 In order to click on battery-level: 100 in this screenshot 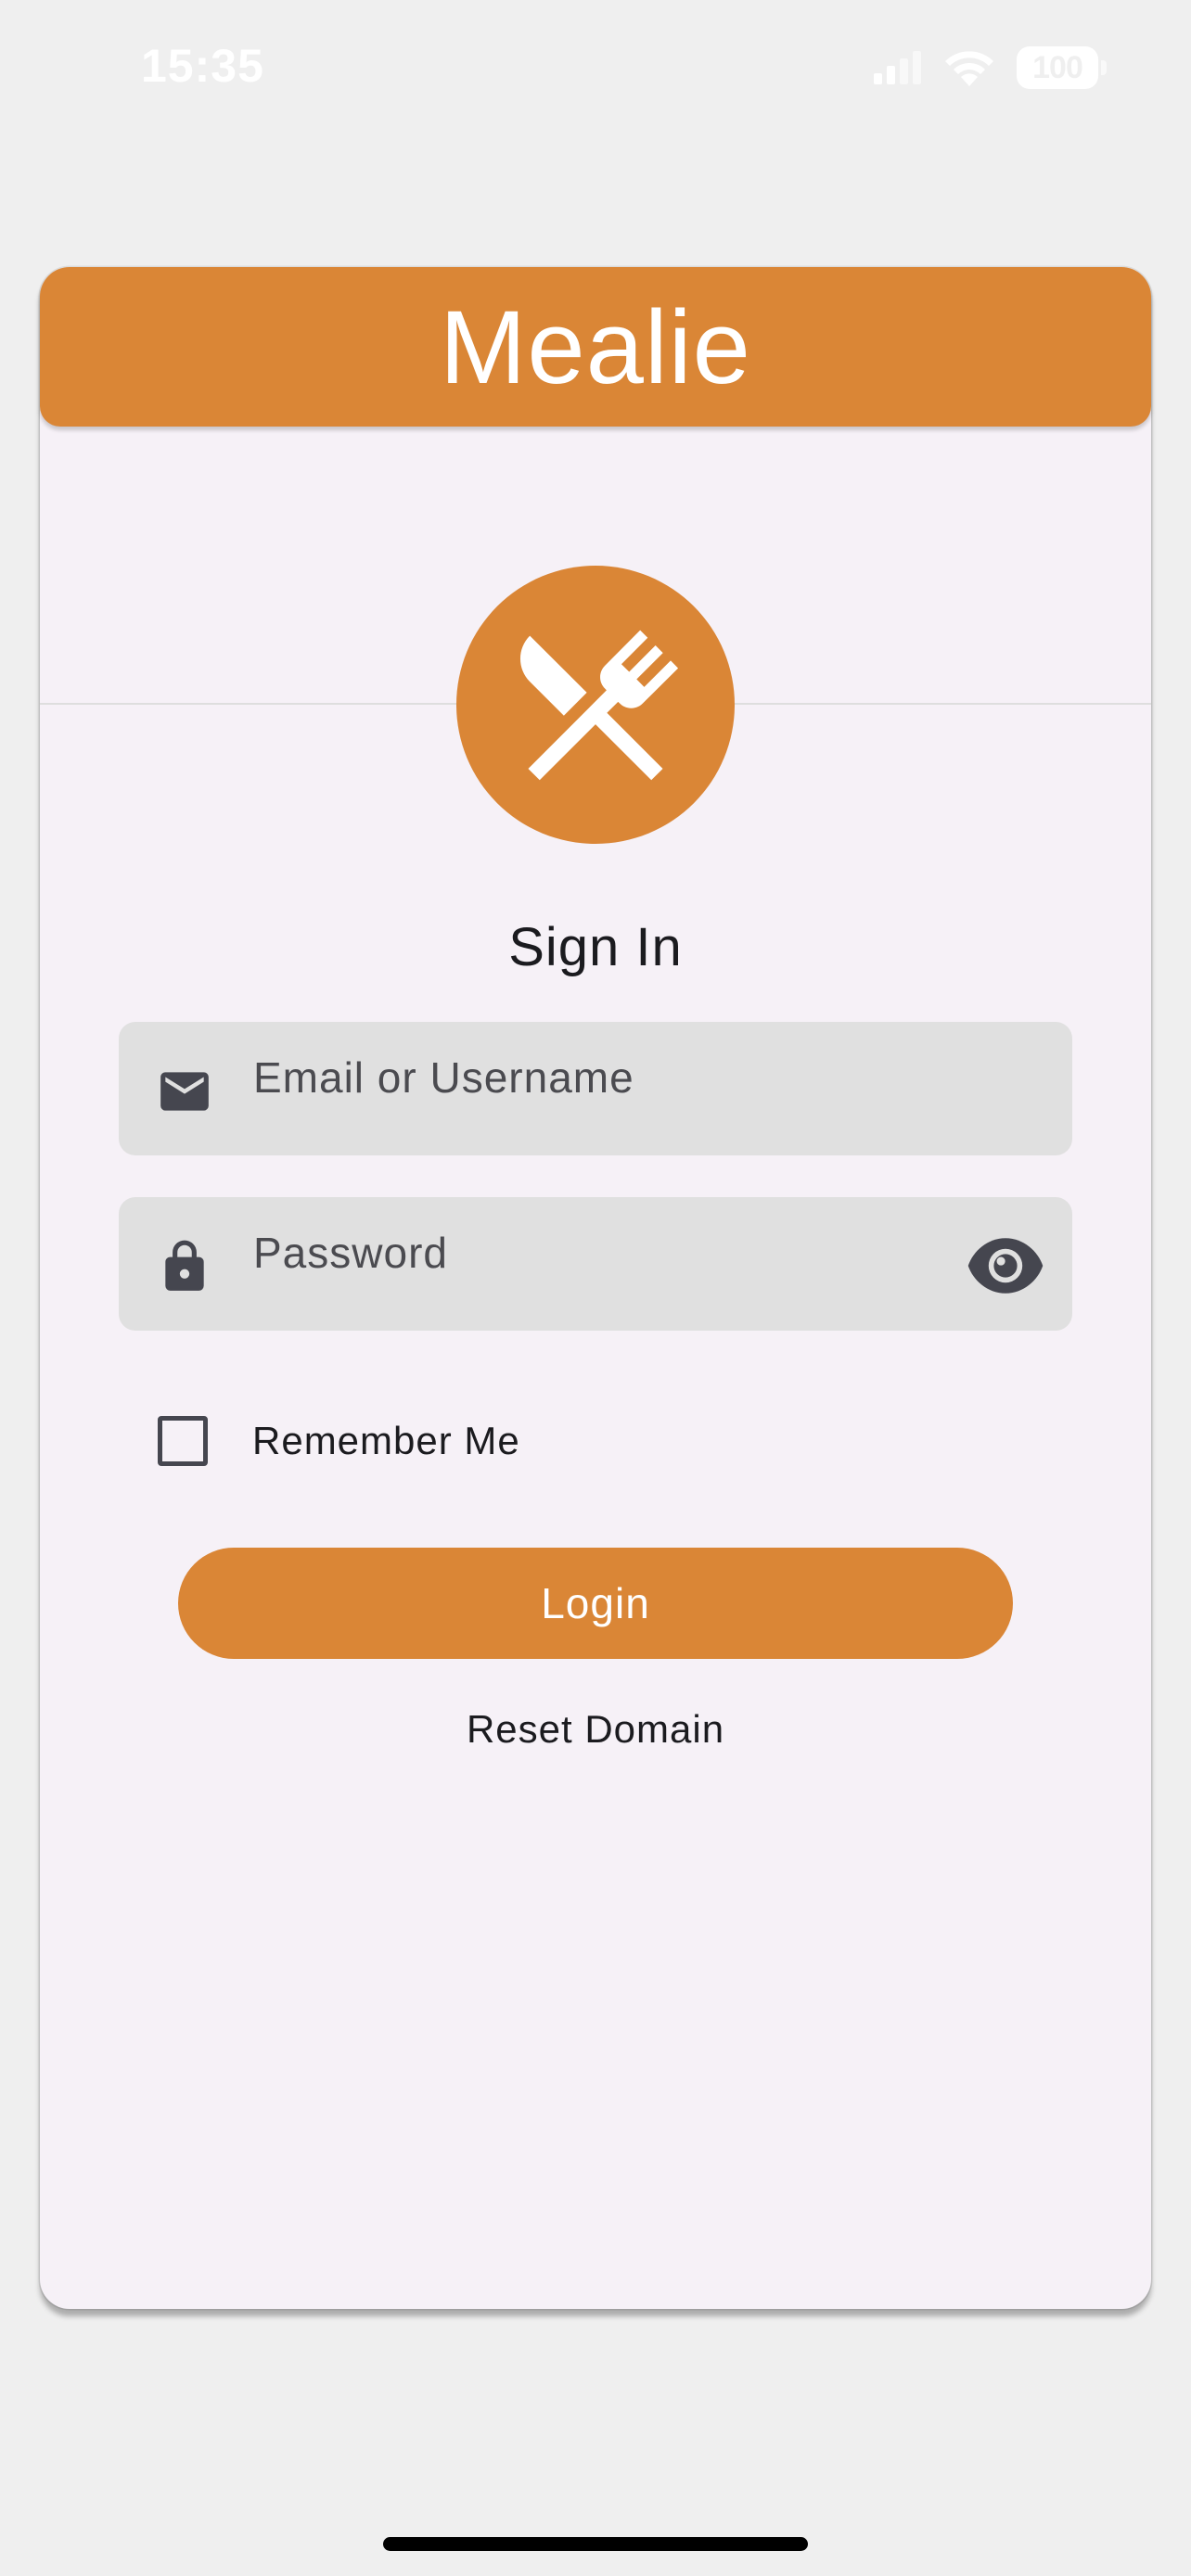, I will do `click(1058, 67)`.